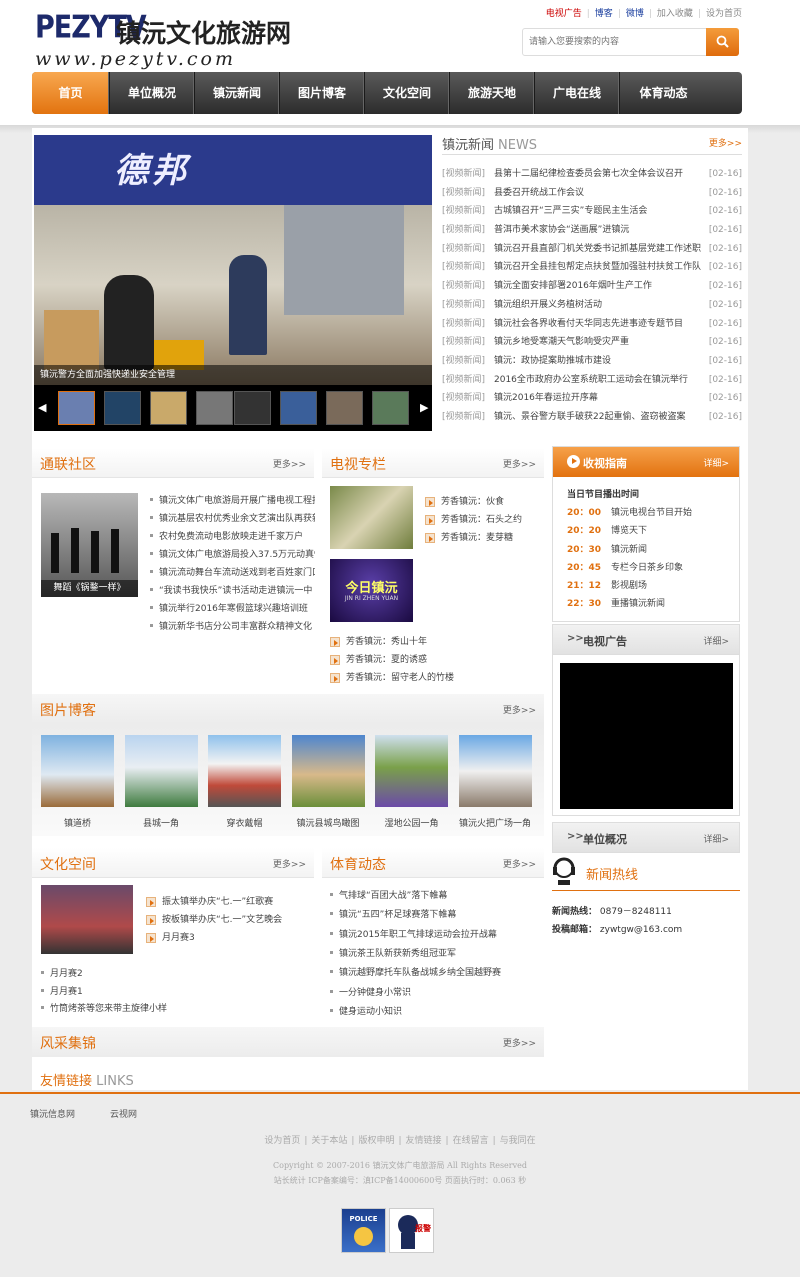 The width and height of the screenshot is (800, 1277). Describe the element at coordinates (233, 283) in the screenshot. I see `photo-slider: 德邦 镇沅警方全面加强快递业安全管理 ◀ ▶` at that location.